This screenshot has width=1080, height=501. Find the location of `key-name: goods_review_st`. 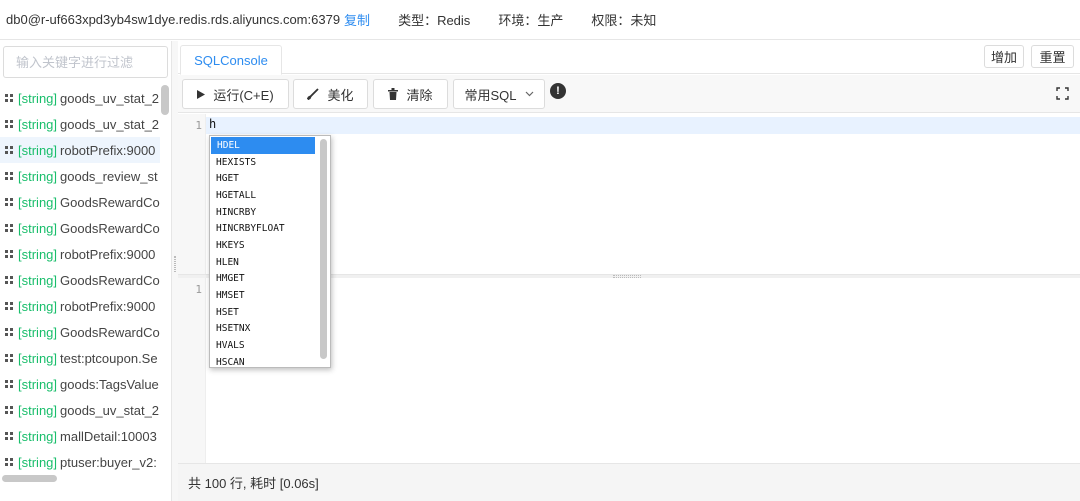

key-name: goods_review_st is located at coordinates (109, 176).